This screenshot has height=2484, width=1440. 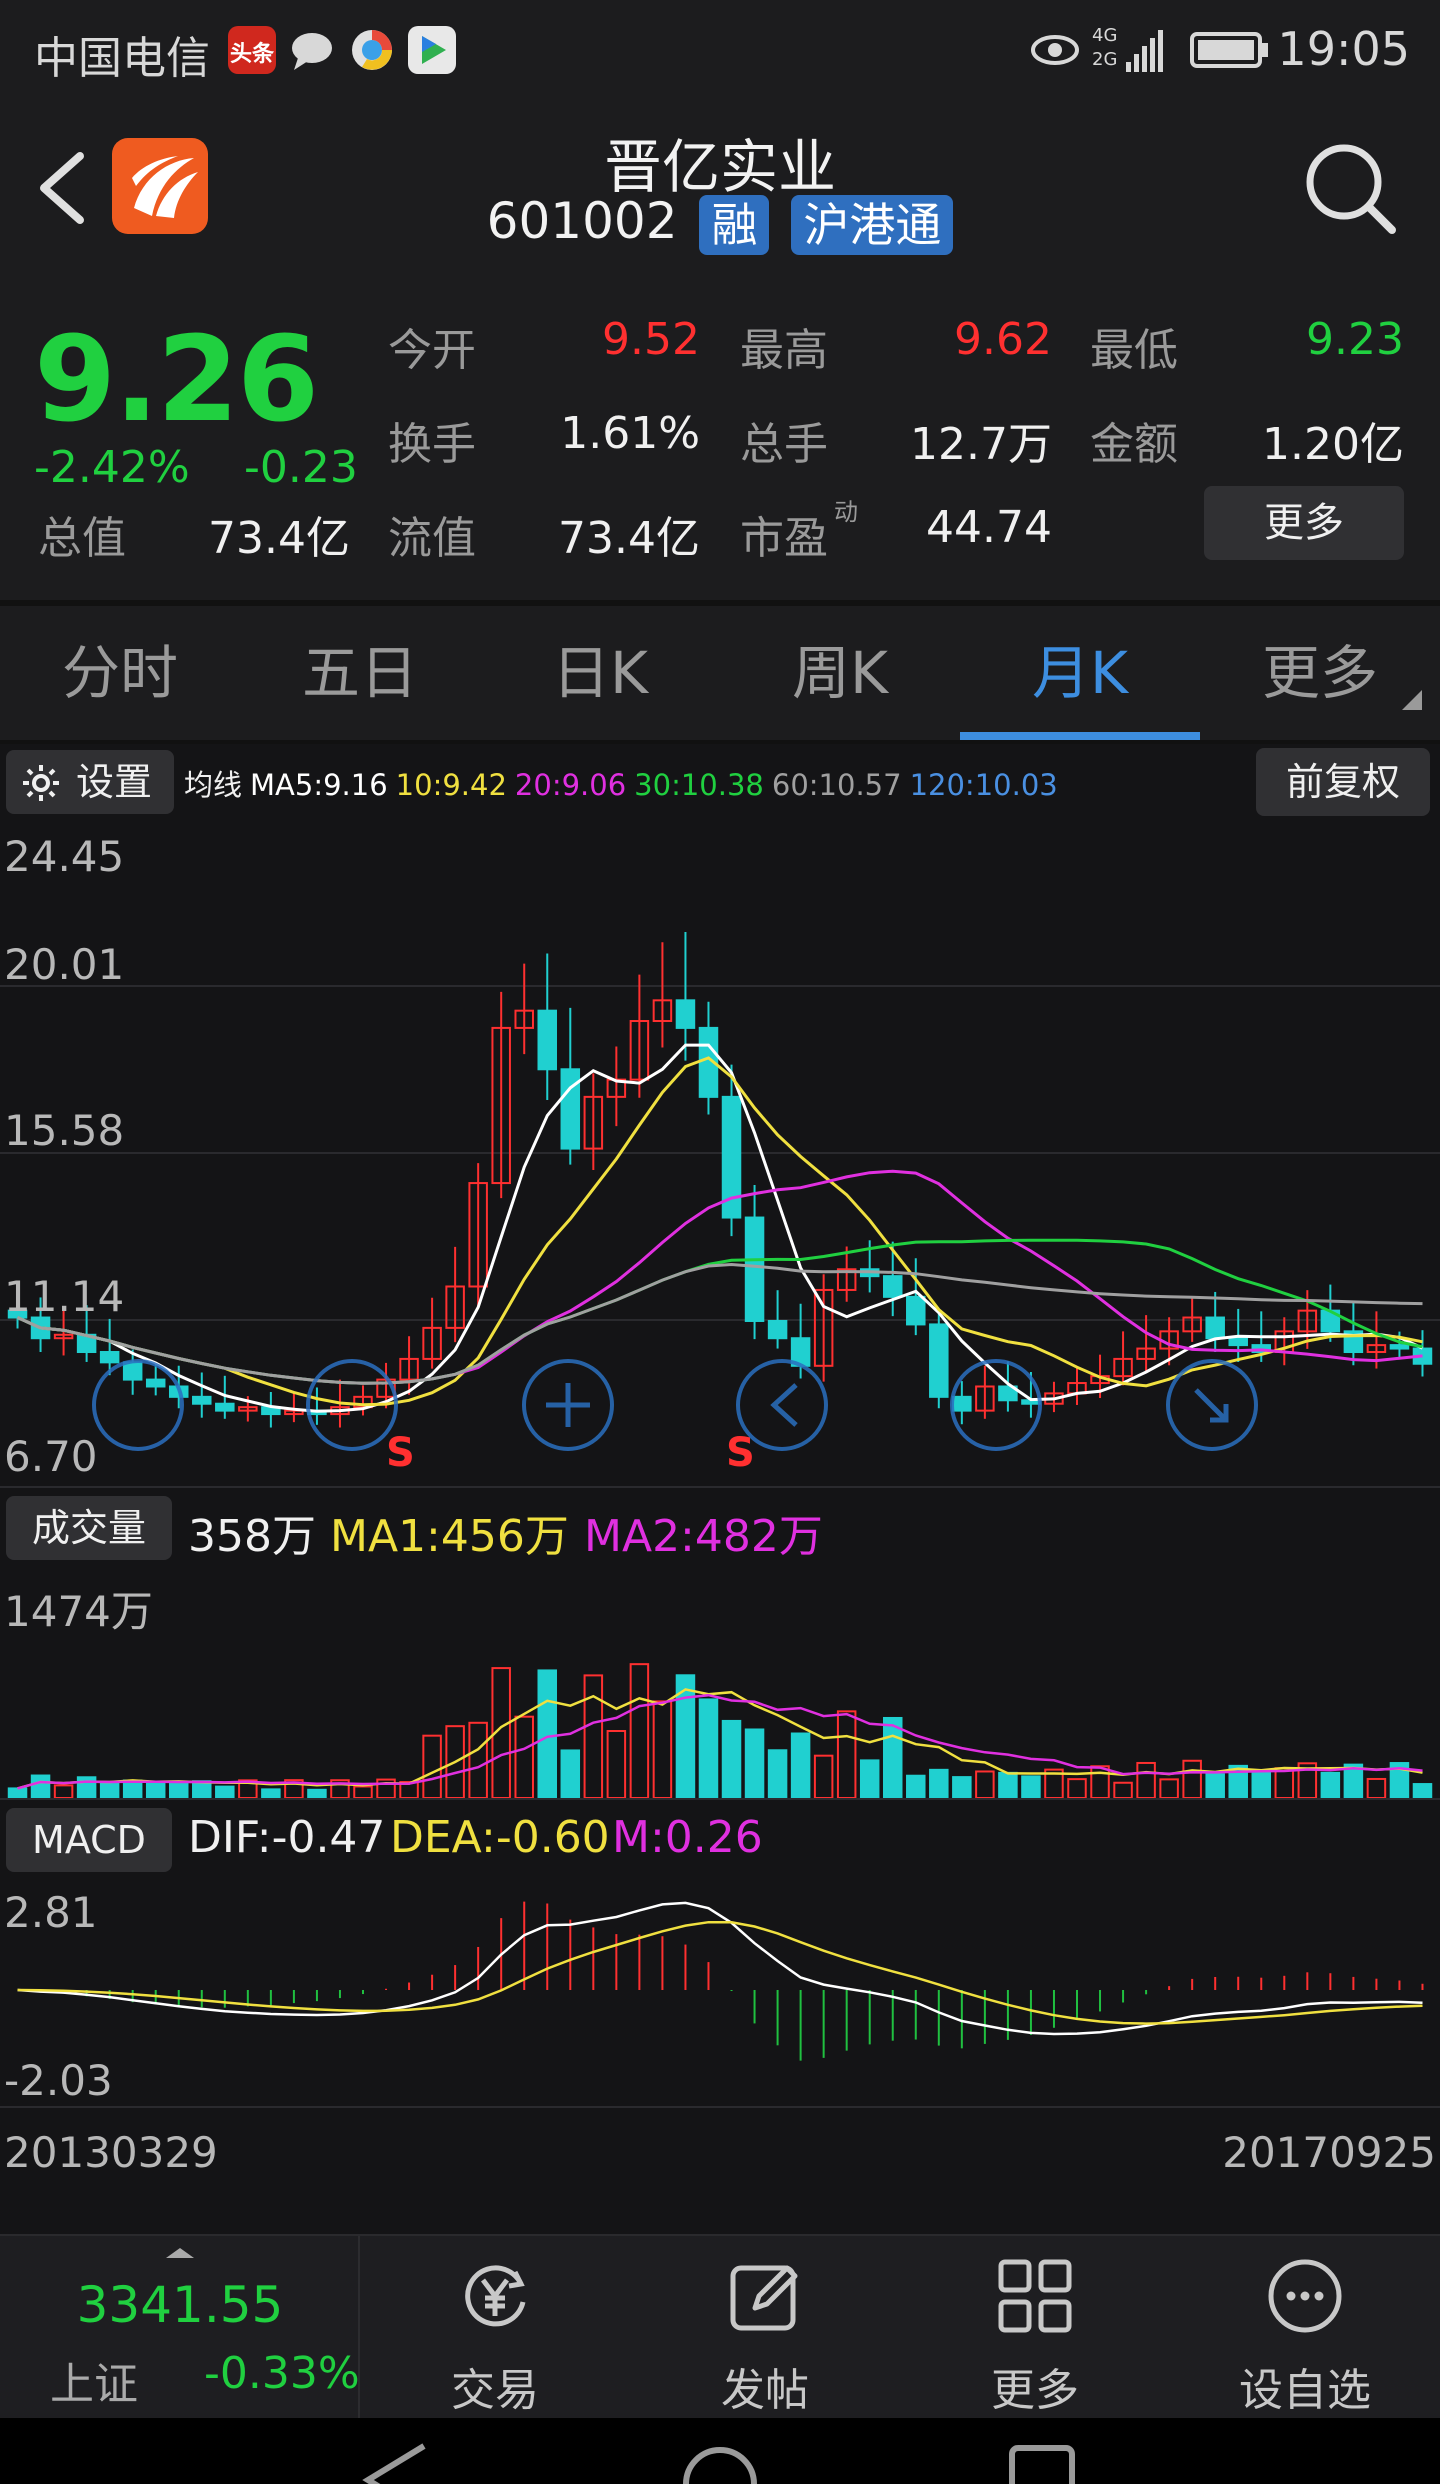 I want to click on tab-more: 更多, so click(x=1320, y=673).